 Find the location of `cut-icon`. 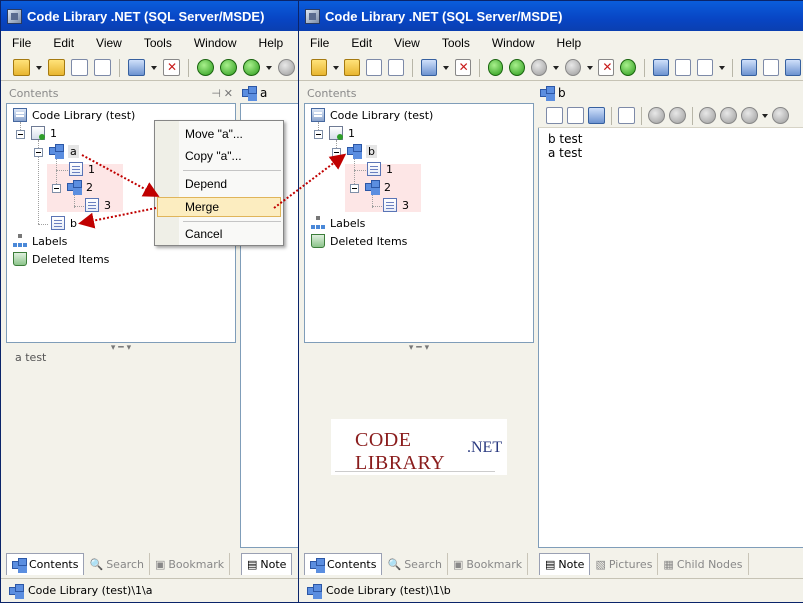

cut-icon is located at coordinates (707, 115).